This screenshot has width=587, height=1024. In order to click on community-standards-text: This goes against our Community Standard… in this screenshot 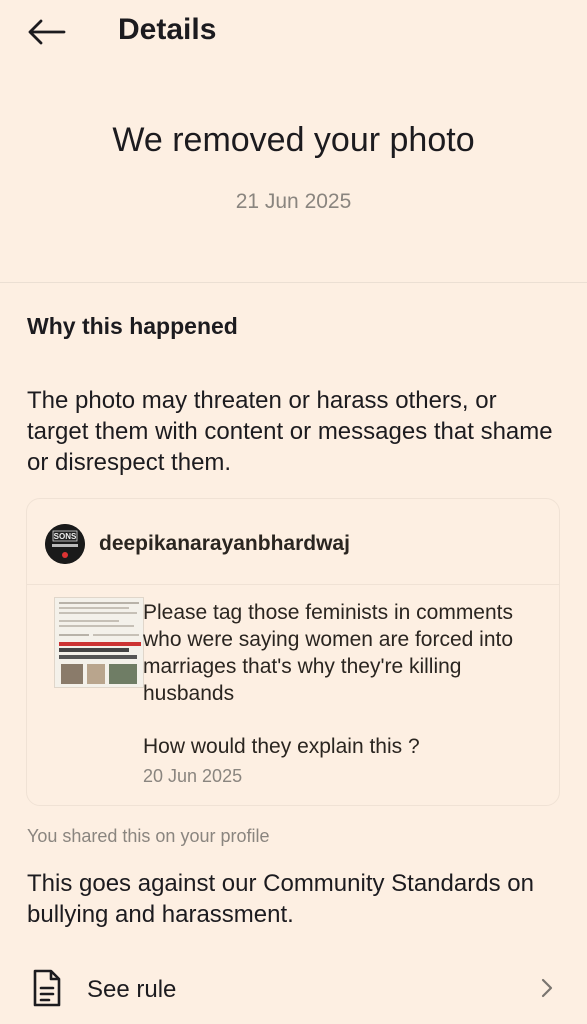, I will do `click(280, 899)`.